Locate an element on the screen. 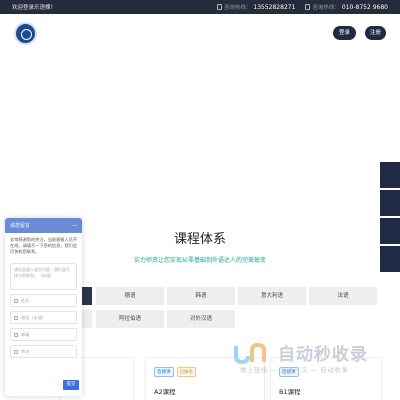 The image size is (400, 400). lang-tab-korean: 韩语 is located at coordinates (201, 296).